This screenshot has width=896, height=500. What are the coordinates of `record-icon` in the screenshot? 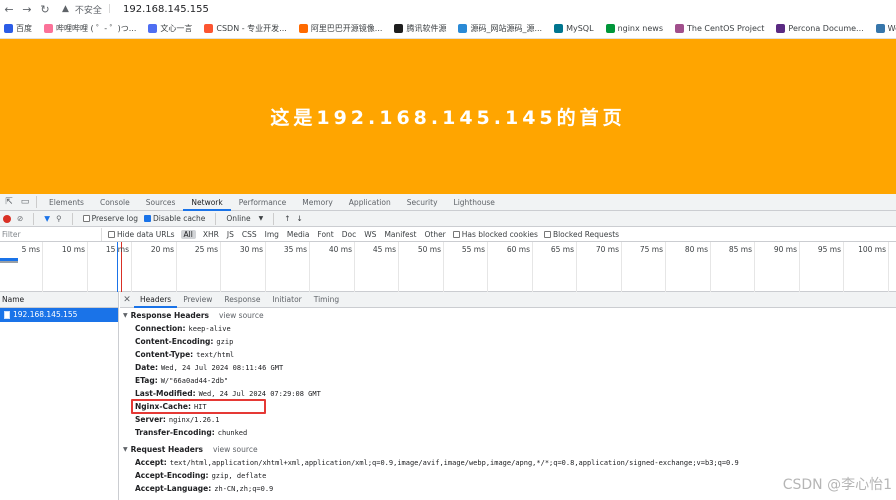 It's located at (7, 218).